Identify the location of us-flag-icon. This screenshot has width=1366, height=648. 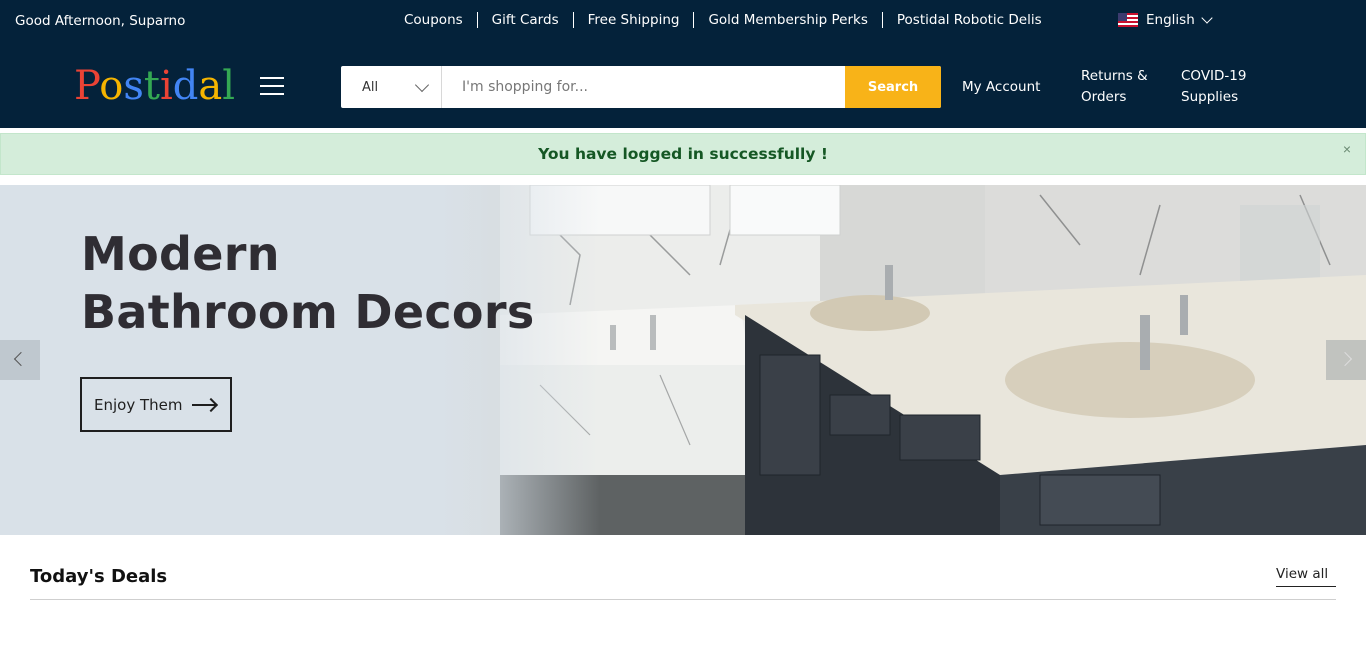
(1128, 20).